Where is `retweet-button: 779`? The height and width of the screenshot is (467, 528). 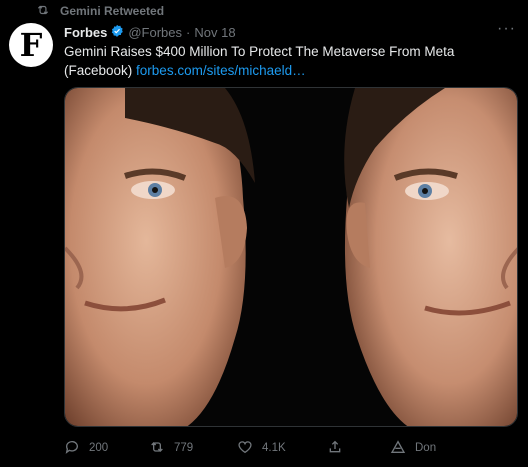
retweet-button: 779 is located at coordinates (193, 448).